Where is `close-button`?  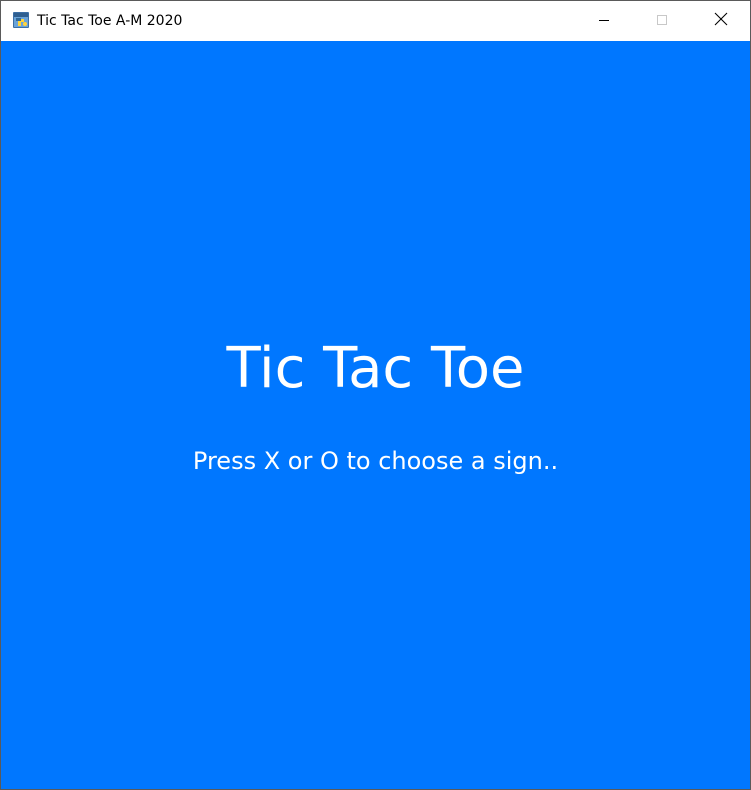 close-button is located at coordinates (721, 20).